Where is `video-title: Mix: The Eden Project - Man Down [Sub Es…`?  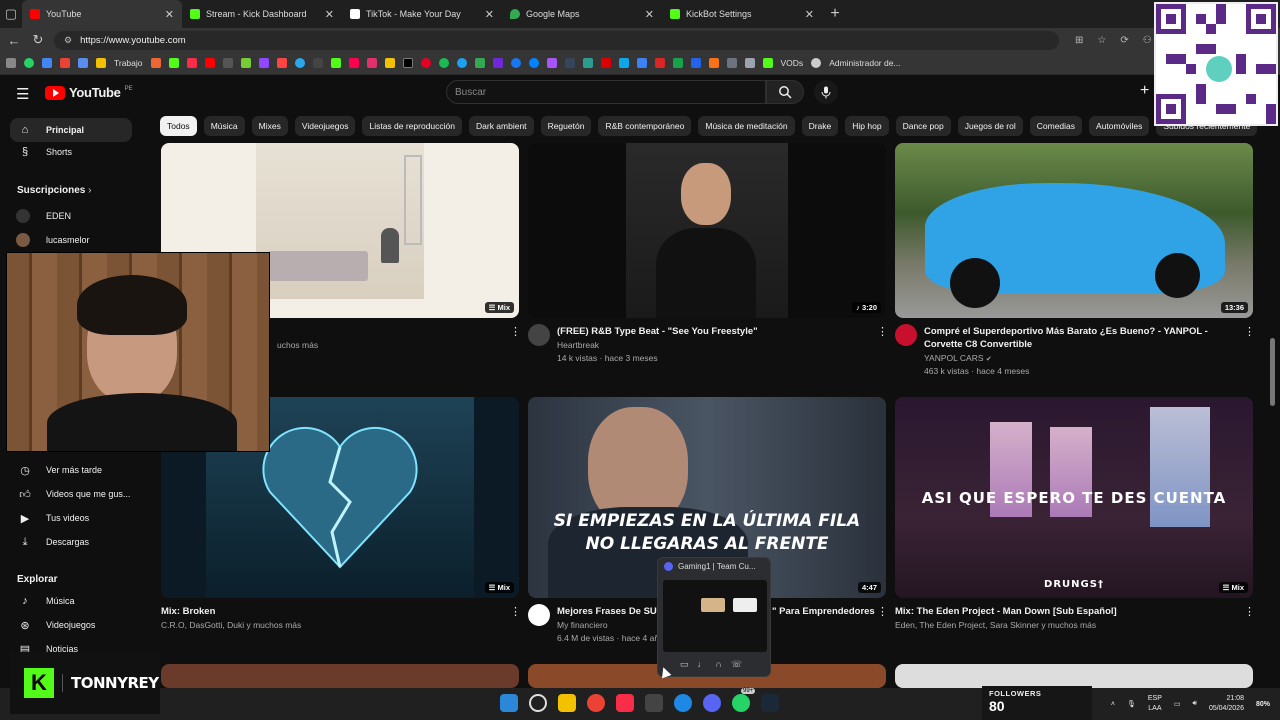 video-title: Mix: The Eden Project - Man Down [Sub Es… is located at coordinates (1006, 611).